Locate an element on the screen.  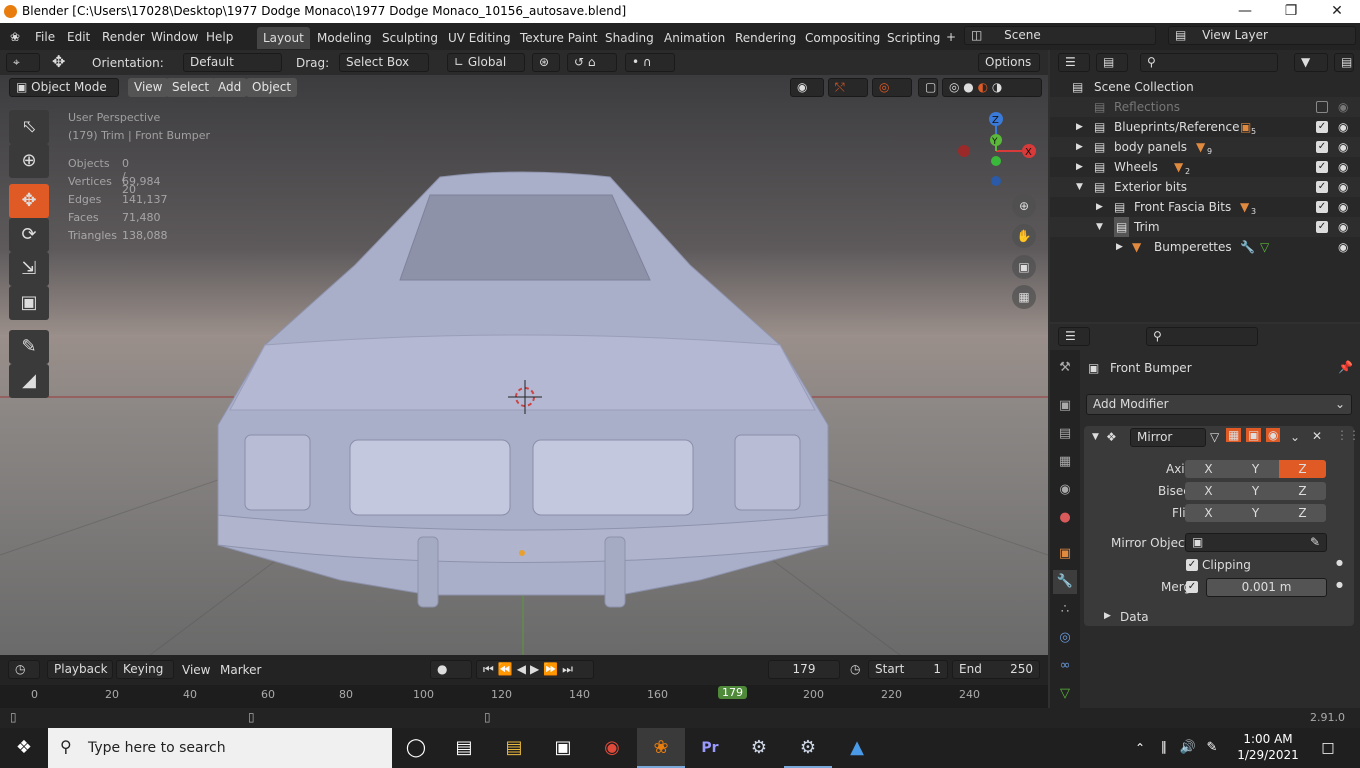
maximize-button: ❐ is located at coordinates (1291, 11).